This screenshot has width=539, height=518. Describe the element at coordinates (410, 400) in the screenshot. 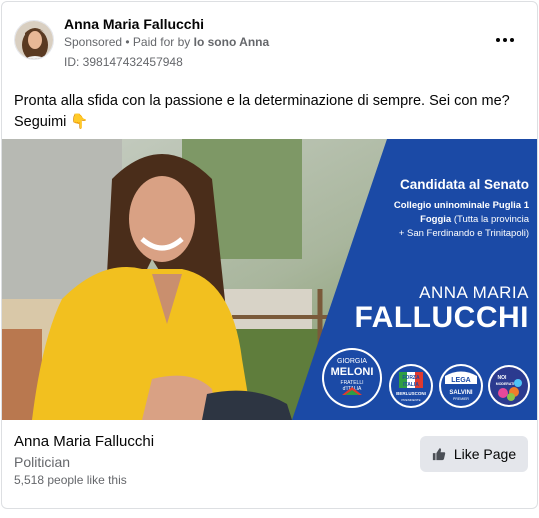

I see `svg-text: PRESIDENTE` at that location.